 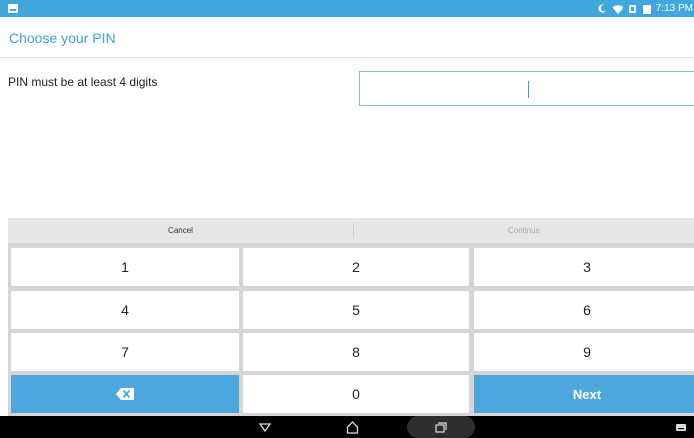 I want to click on next-key: Next, so click(x=584, y=394).